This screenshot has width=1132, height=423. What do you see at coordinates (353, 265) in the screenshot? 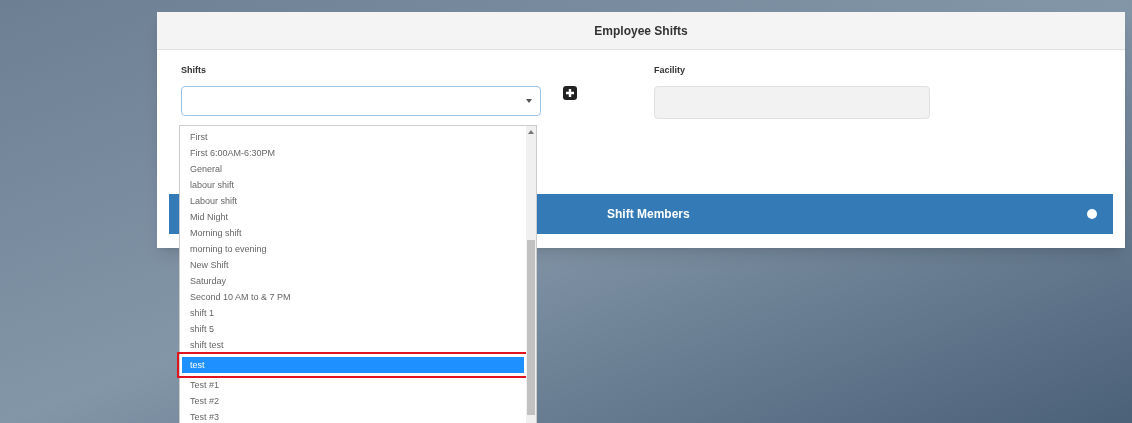
I see `dropdown-option: New Shift` at bounding box center [353, 265].